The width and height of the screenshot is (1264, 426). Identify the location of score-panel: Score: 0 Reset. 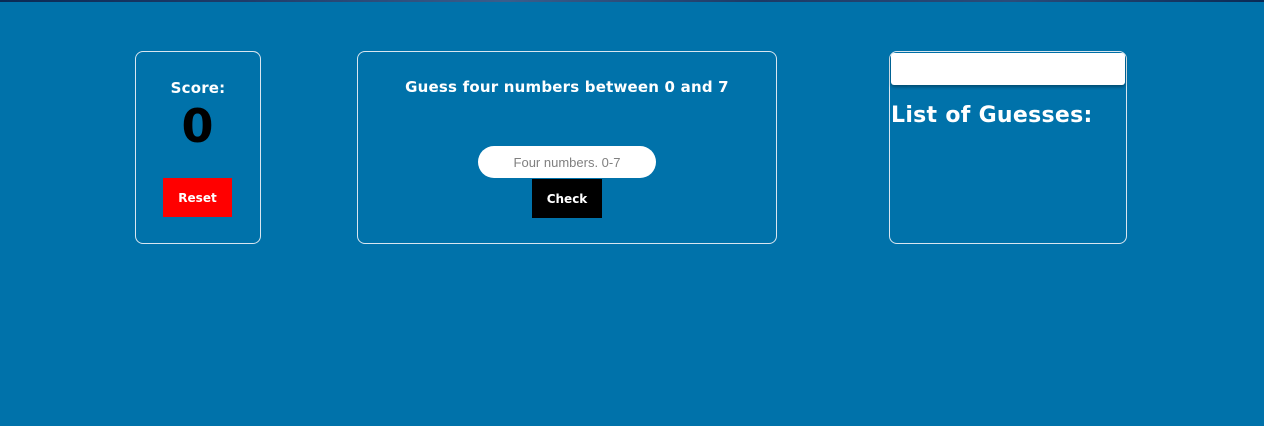
(198, 147).